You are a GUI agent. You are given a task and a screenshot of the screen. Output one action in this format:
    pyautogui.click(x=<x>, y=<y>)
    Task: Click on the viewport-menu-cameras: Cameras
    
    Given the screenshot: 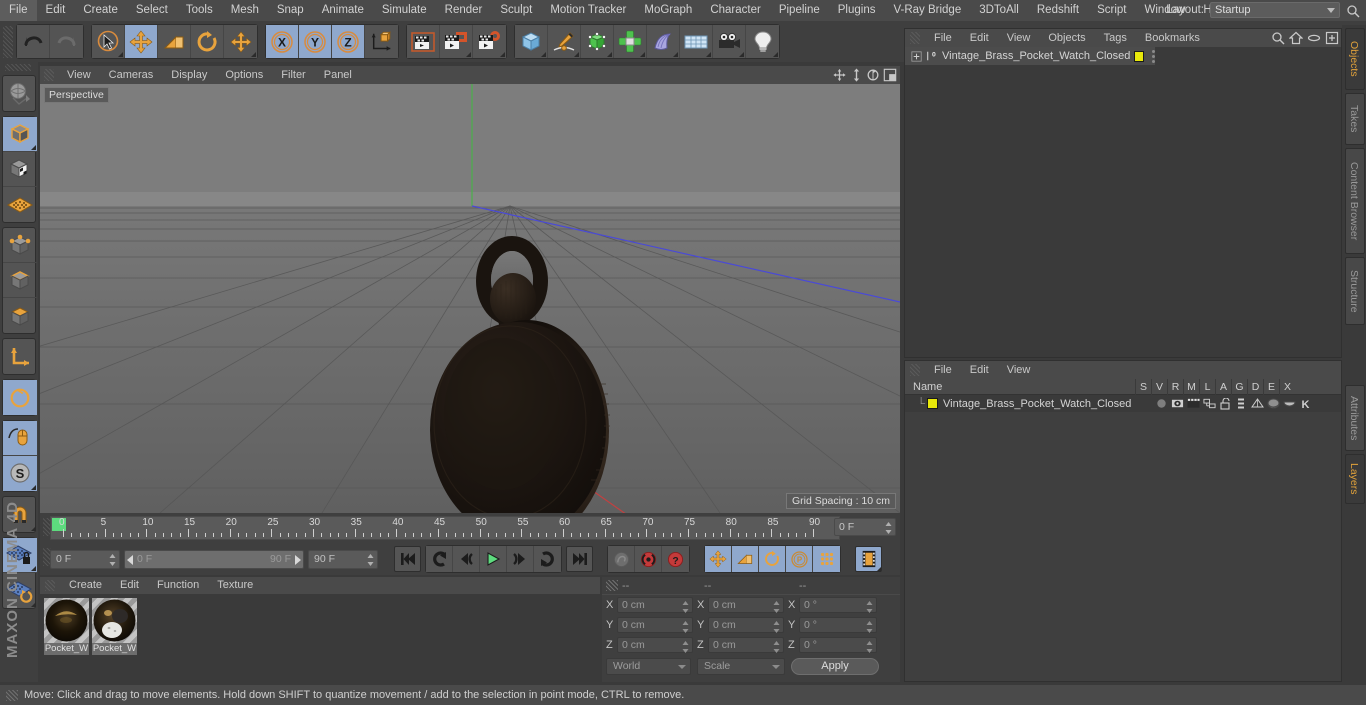 What is the action you would take?
    pyautogui.click(x=131, y=75)
    